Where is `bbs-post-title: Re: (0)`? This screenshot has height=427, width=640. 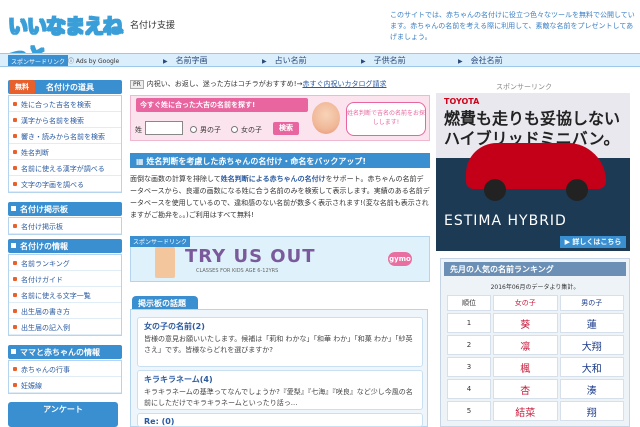 bbs-post-title: Re: (0) is located at coordinates (280, 421).